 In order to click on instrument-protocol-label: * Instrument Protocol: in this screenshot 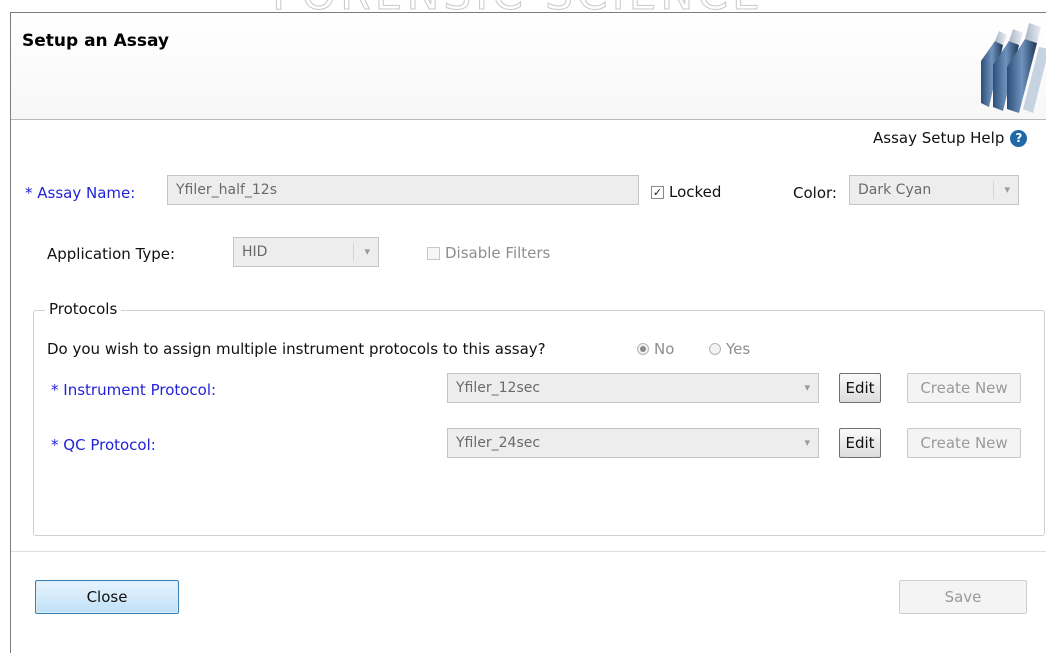, I will do `click(134, 390)`.